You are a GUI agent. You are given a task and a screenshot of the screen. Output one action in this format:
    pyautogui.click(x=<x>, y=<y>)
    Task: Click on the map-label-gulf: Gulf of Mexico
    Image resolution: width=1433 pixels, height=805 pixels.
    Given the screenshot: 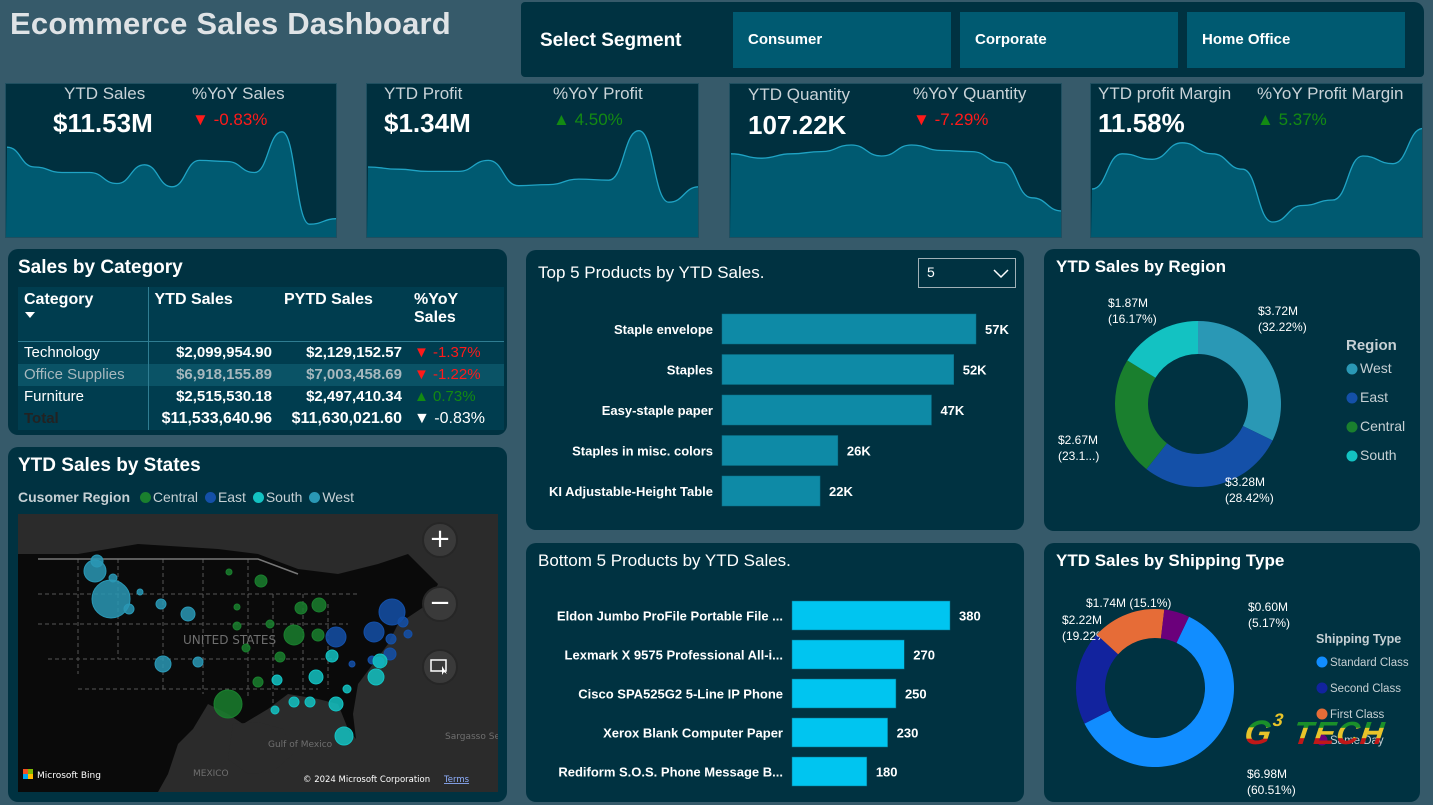 What is the action you would take?
    pyautogui.click(x=300, y=745)
    